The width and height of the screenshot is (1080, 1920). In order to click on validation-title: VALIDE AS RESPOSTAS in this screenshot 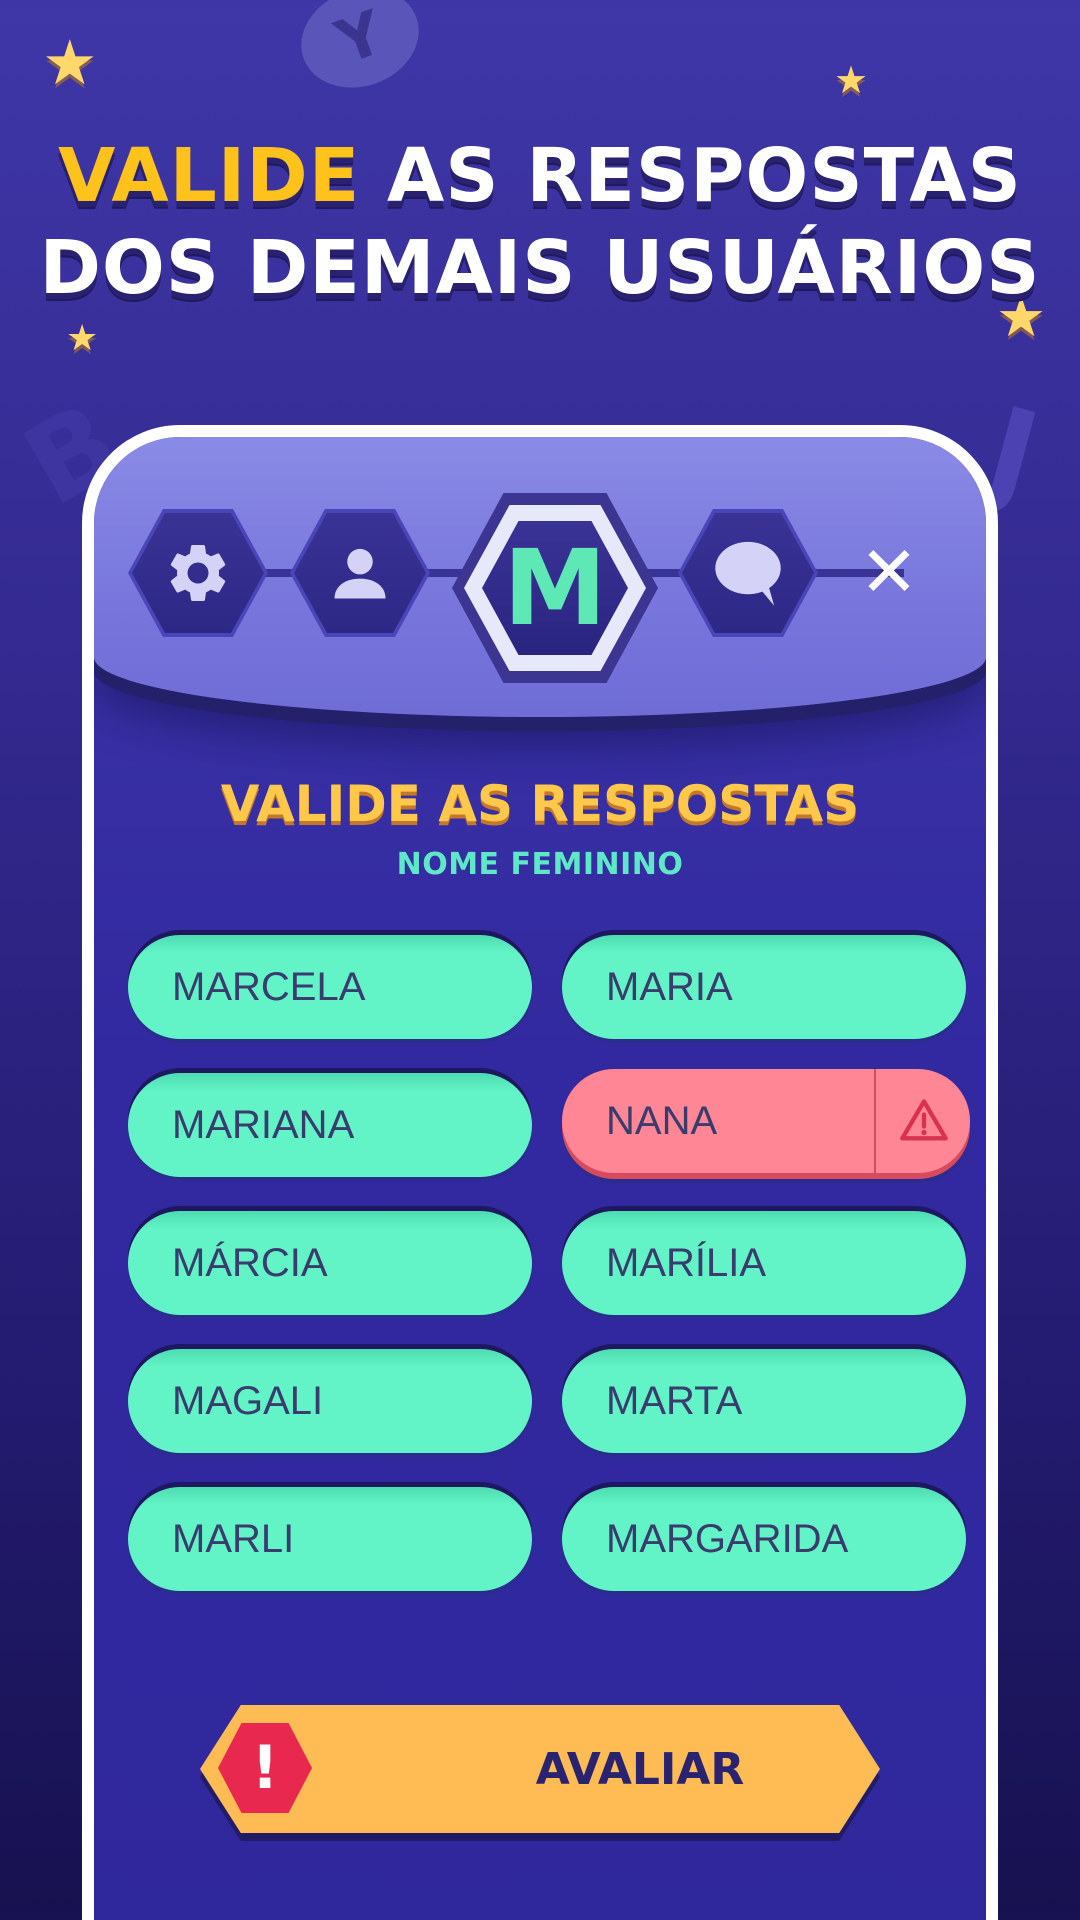, I will do `click(540, 804)`.